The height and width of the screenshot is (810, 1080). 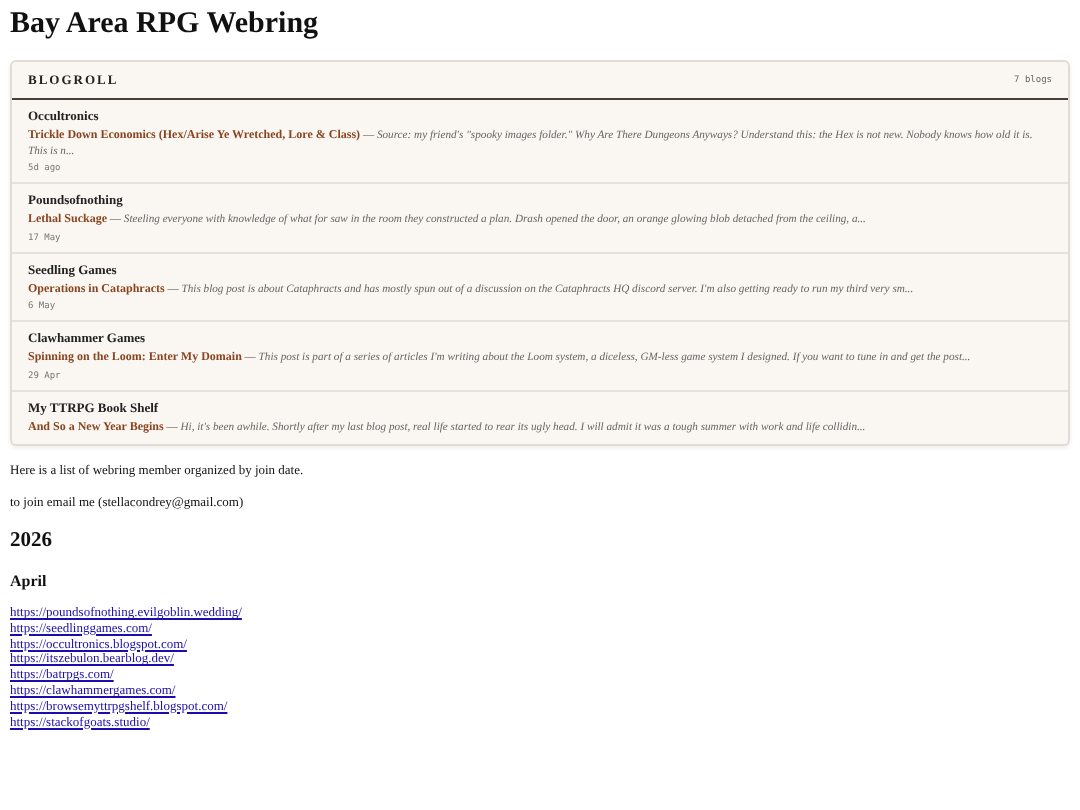 What do you see at coordinates (32, 541) in the screenshot?
I see `year-heading: 2026` at bounding box center [32, 541].